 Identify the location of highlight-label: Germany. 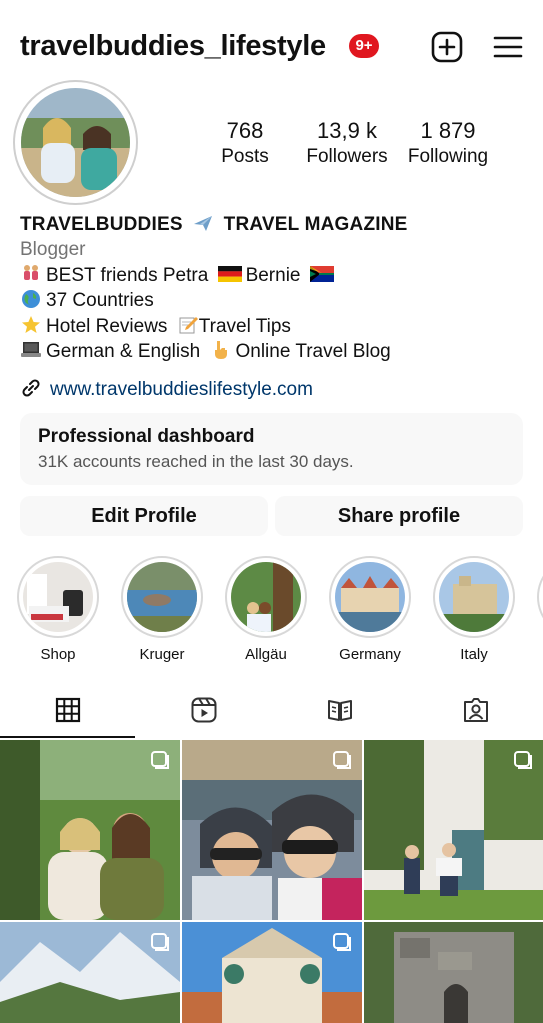
(370, 654).